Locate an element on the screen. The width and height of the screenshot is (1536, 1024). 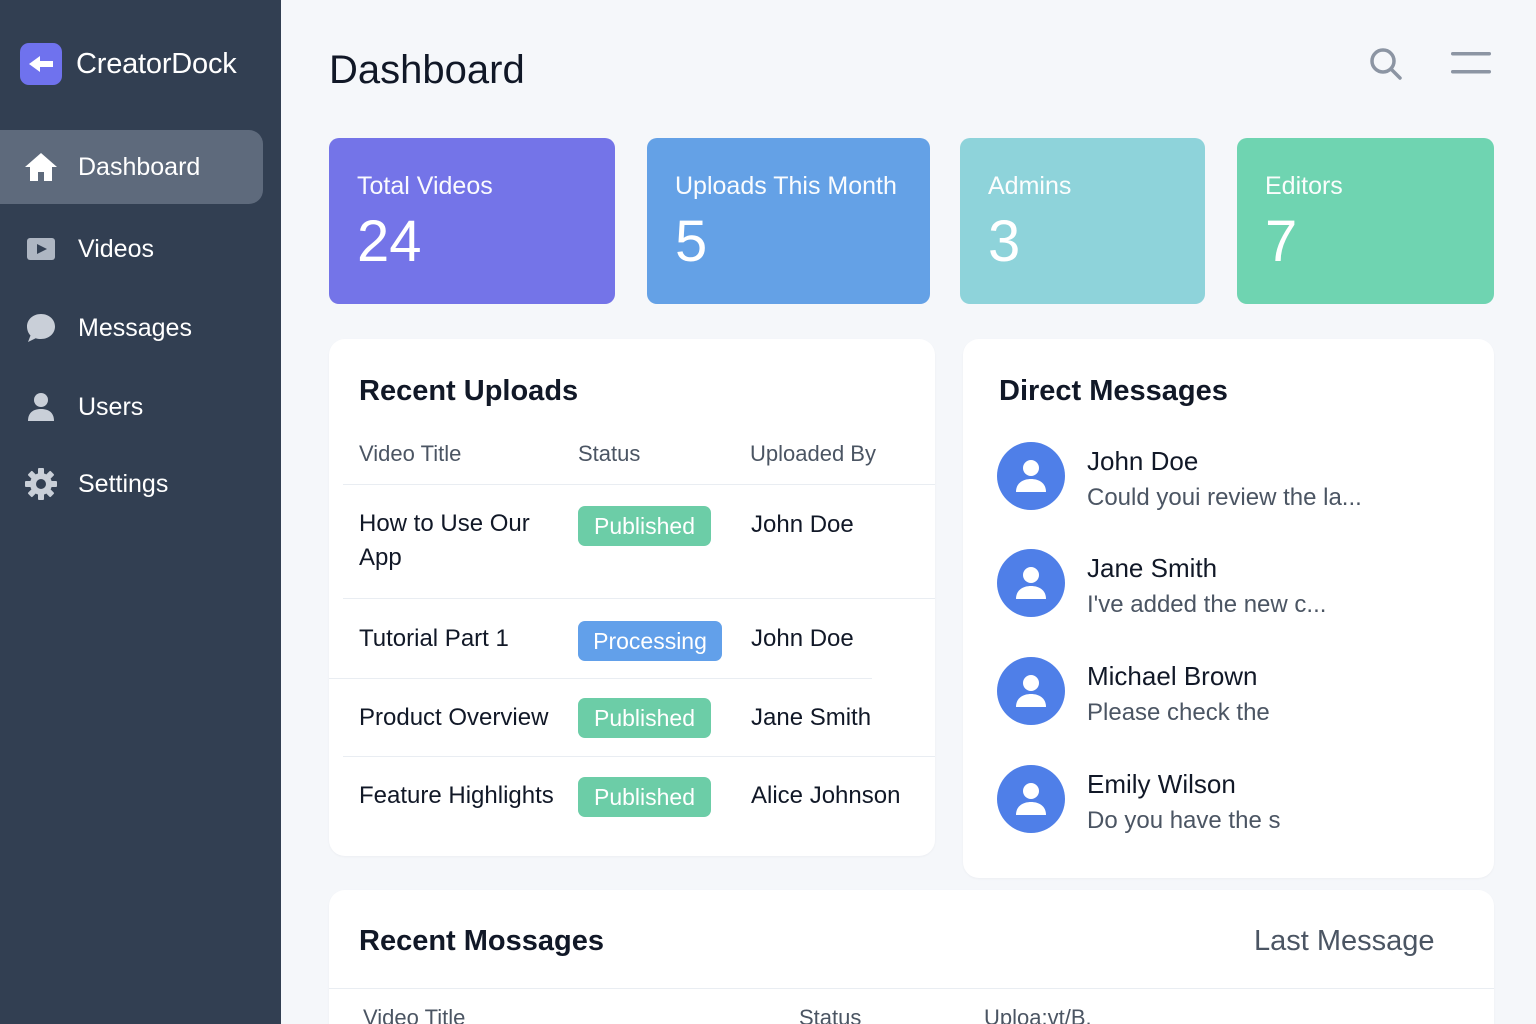
video-icon is located at coordinates (41, 249).